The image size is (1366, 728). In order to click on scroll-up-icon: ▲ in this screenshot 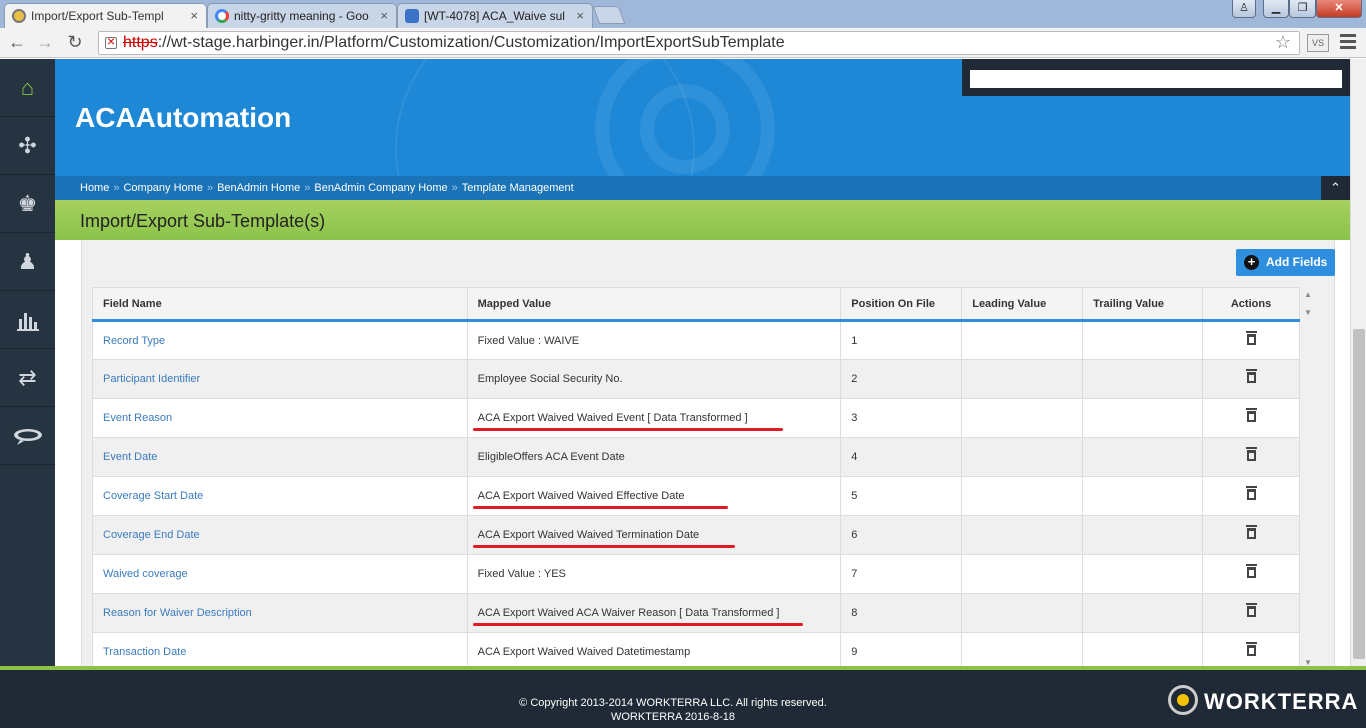, I will do `click(1308, 294)`.